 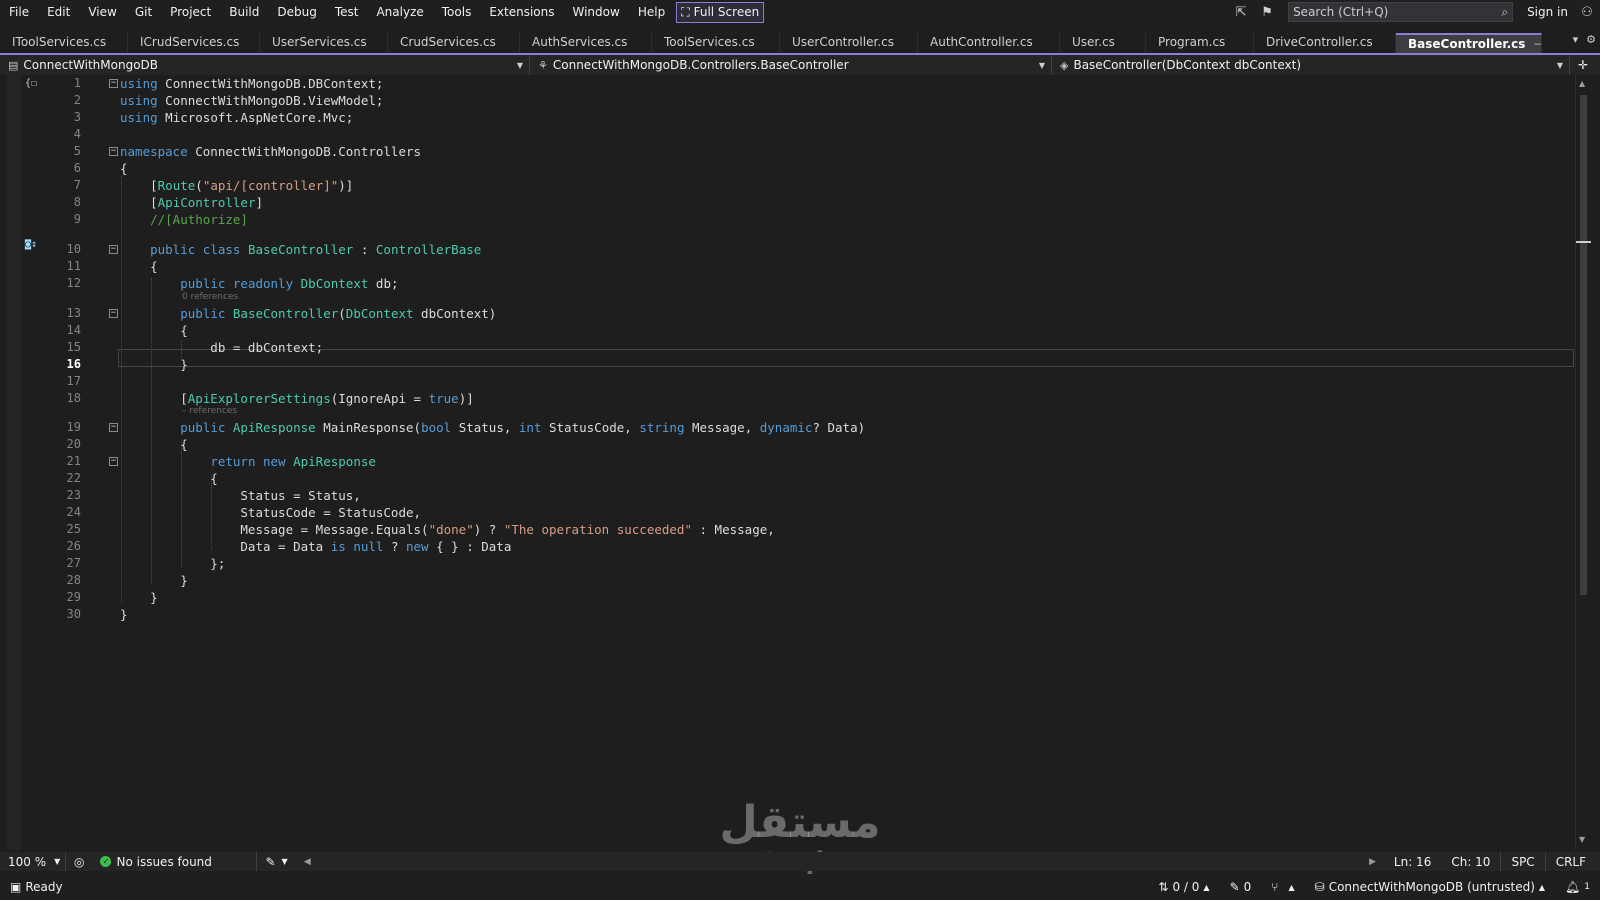 What do you see at coordinates (139, 597) in the screenshot?
I see `code-line: }` at bounding box center [139, 597].